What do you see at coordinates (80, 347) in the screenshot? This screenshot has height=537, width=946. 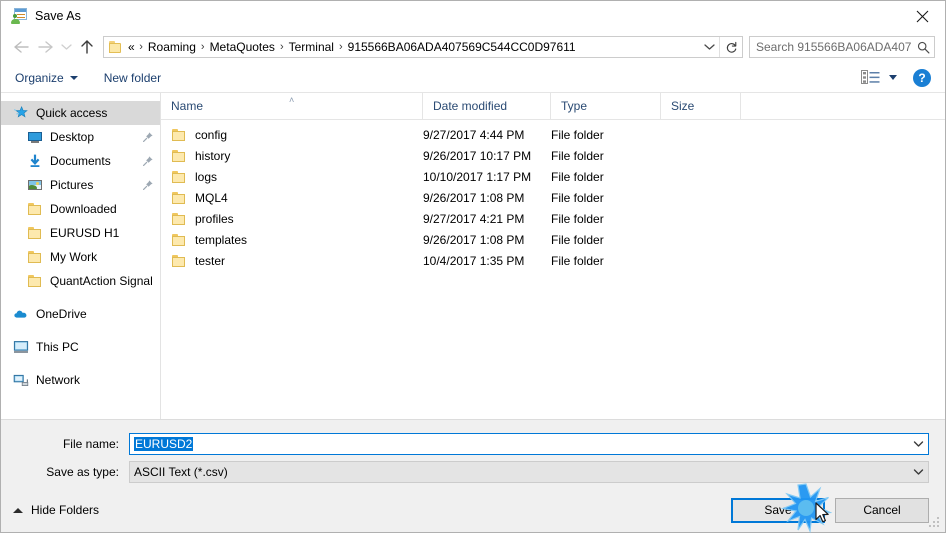 I see `sidebar-item-this-pc: This PC` at bounding box center [80, 347].